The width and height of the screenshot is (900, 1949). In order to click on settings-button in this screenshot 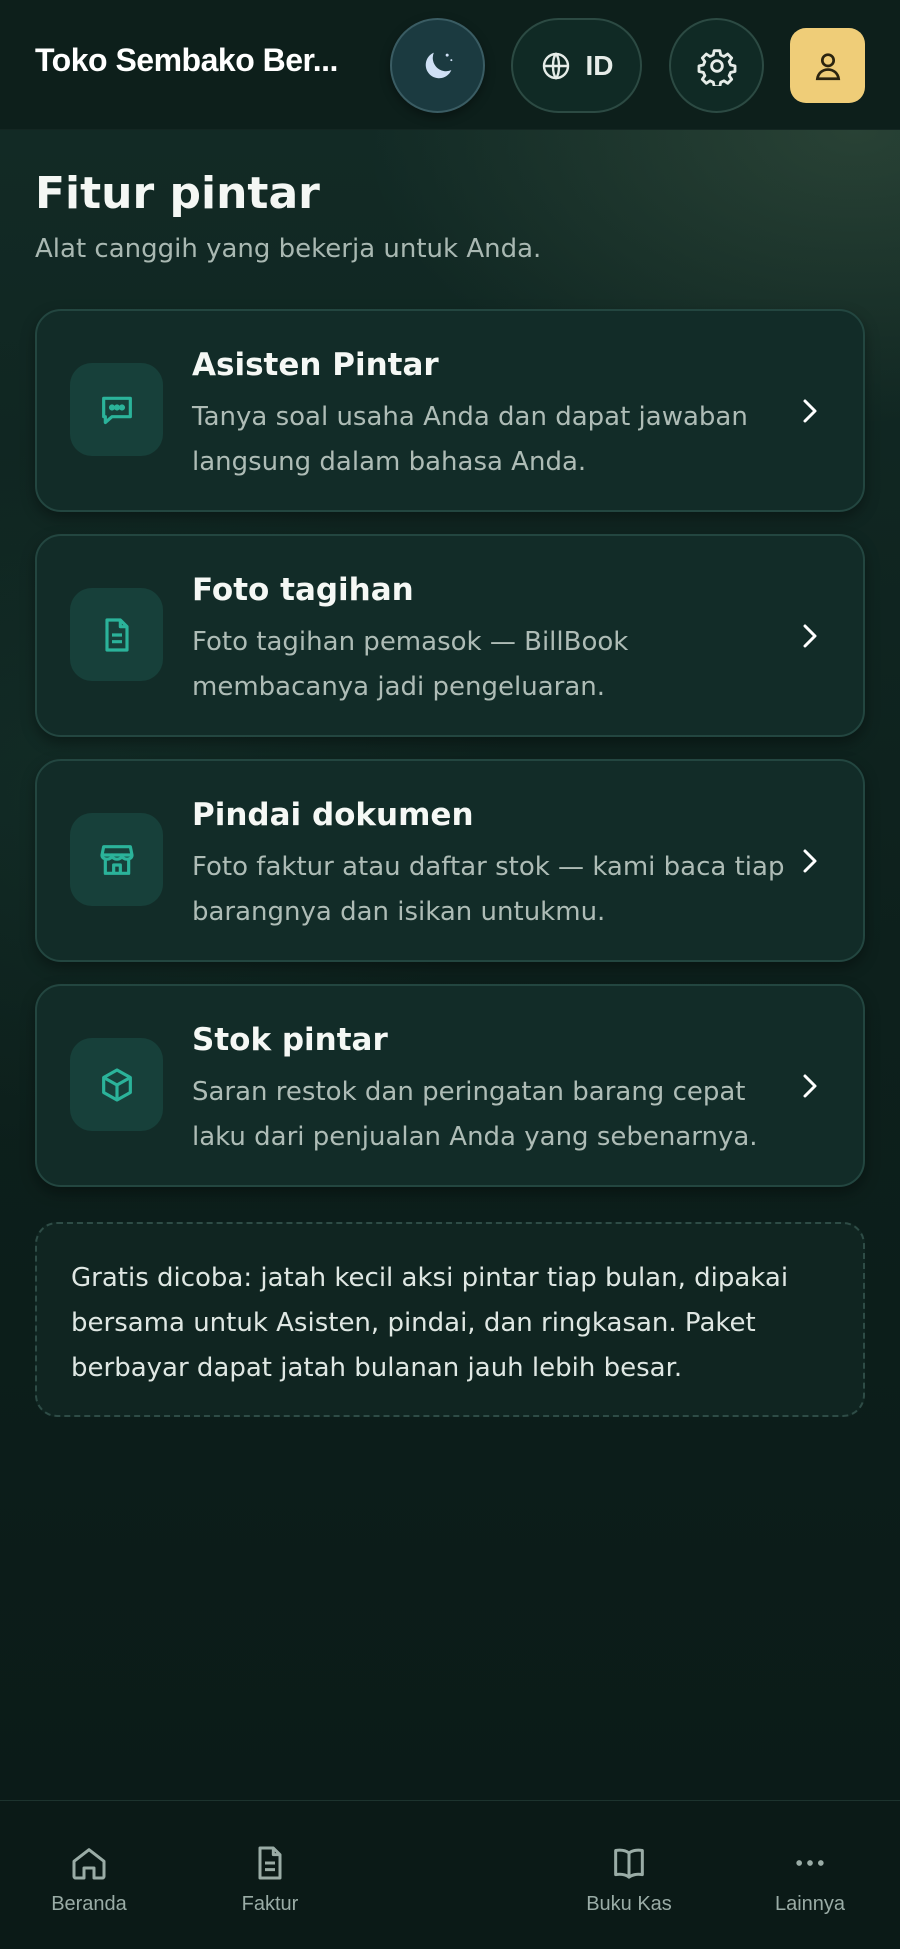, I will do `click(716, 65)`.